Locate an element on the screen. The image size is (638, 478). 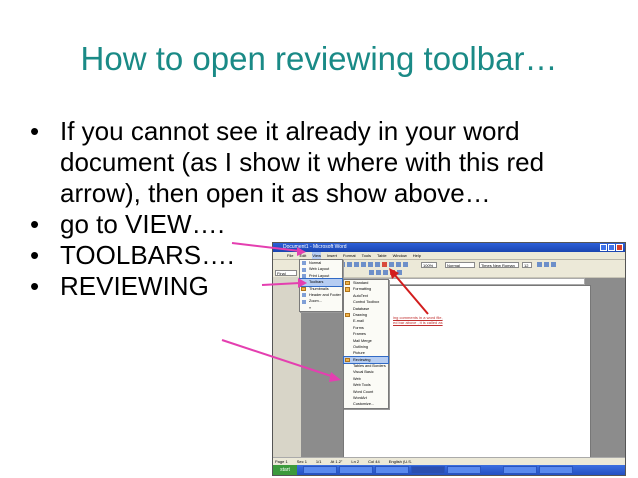
font-box: Times New Roman is located at coordinates (499, 265).